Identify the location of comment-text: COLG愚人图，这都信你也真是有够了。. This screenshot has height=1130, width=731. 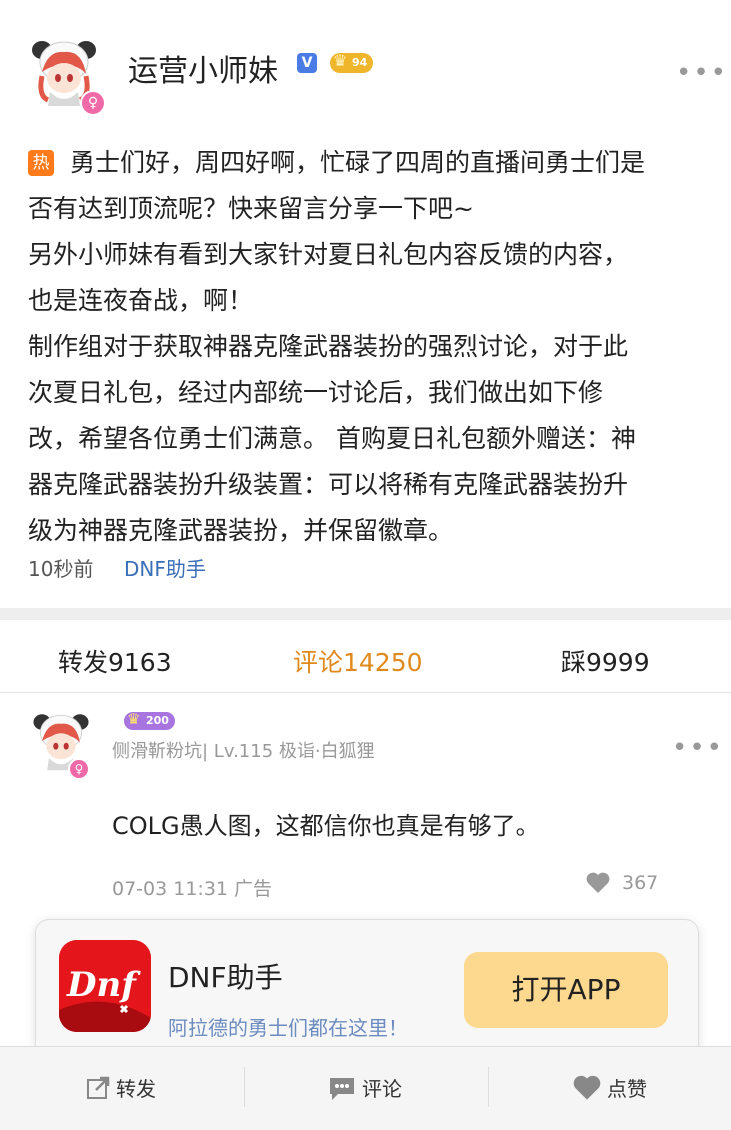
(326, 826).